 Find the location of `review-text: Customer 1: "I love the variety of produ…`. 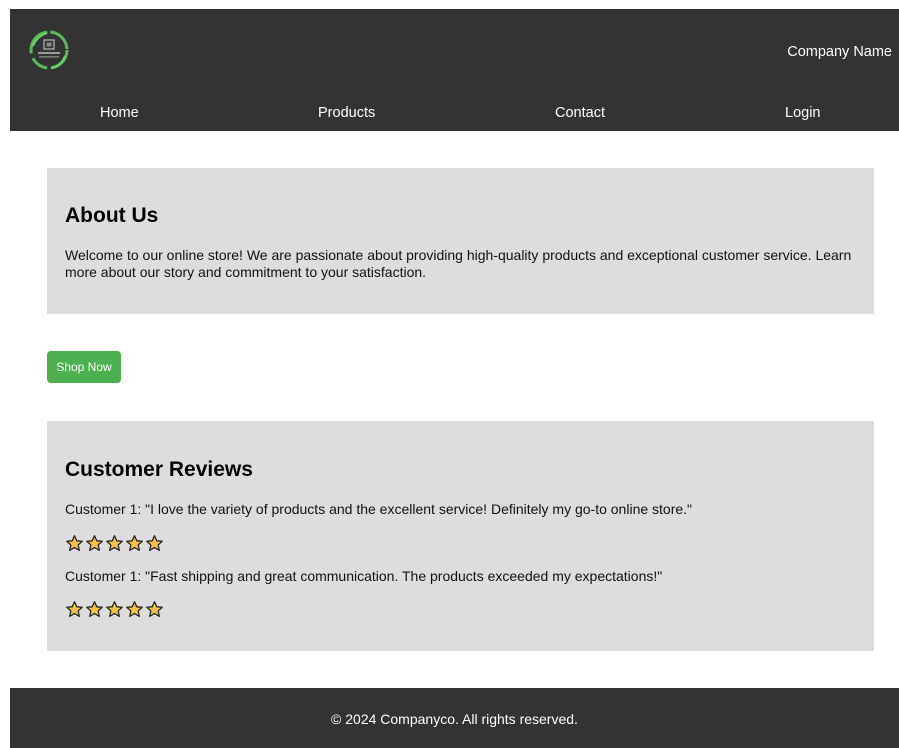

review-text: Customer 1: "I love the variety of produ… is located at coordinates (379, 509).